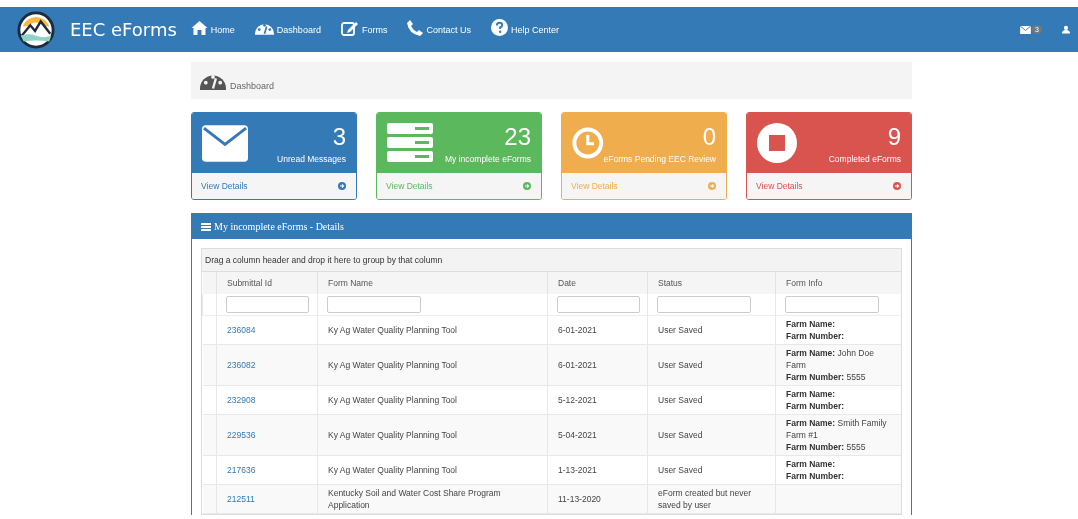  Describe the element at coordinates (837, 429) in the screenshot. I see `form-info-line: Farm Name: Smith Family Farm #1` at that location.